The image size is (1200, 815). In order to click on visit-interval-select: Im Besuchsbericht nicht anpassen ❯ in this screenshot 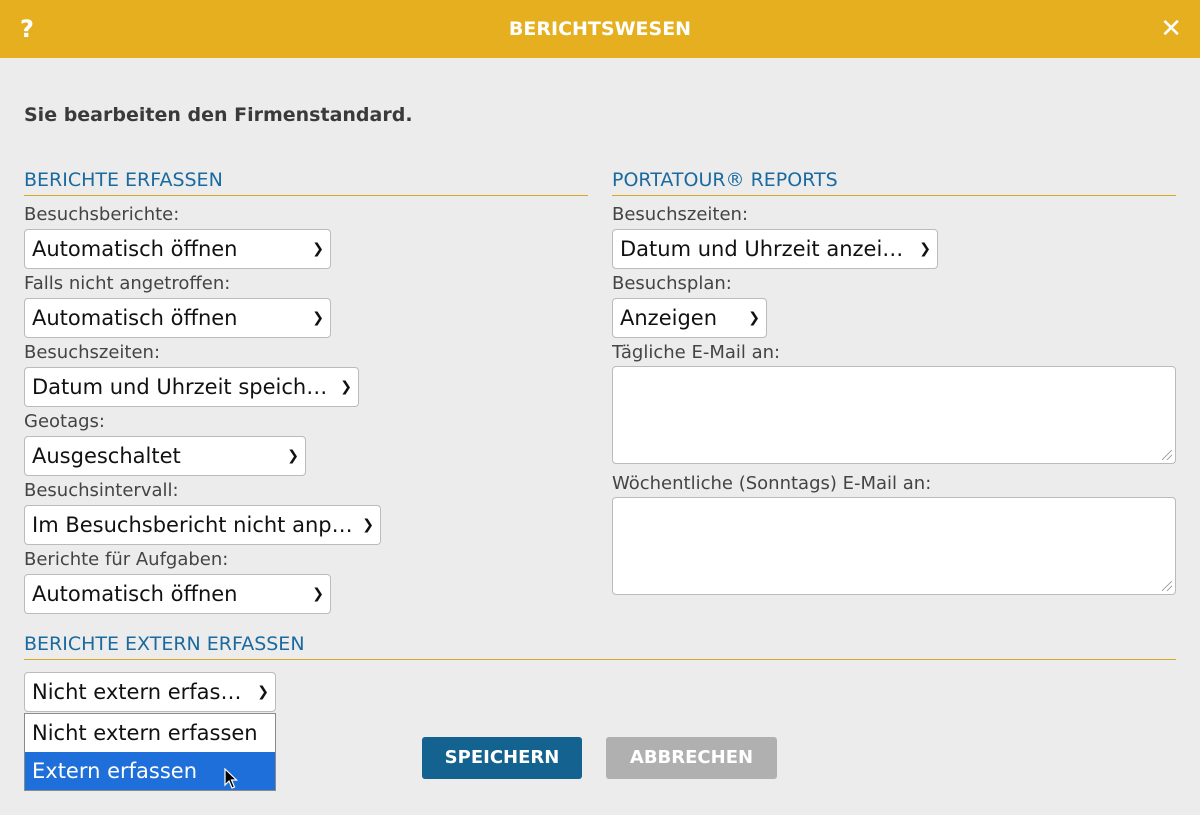, I will do `click(202, 525)`.